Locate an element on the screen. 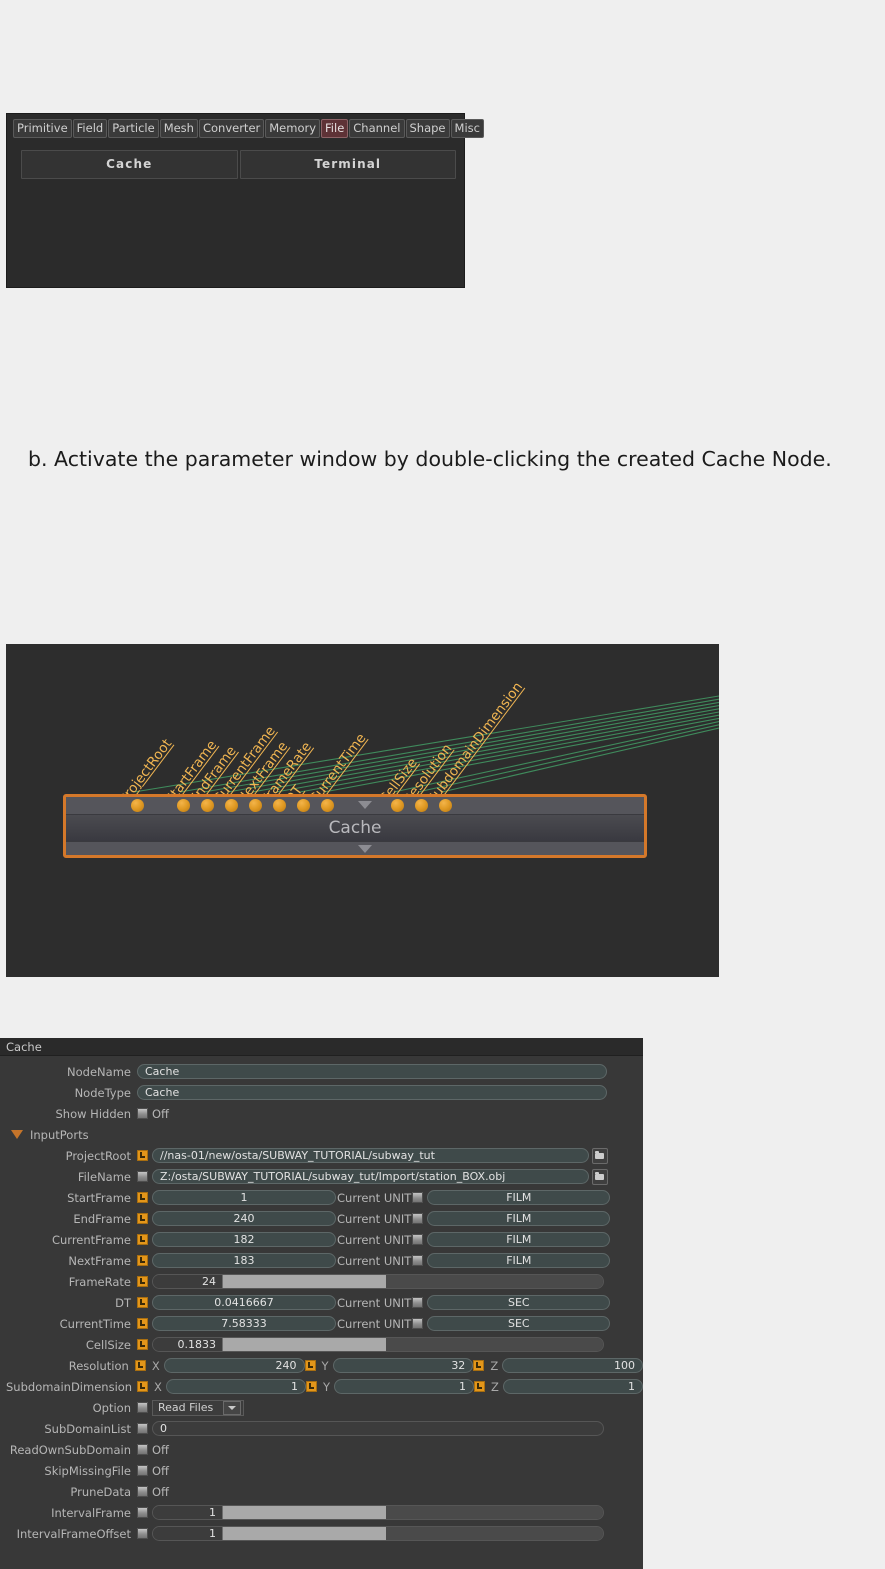 Image resolution: width=885 pixels, height=1569 pixels. axis-input-resolution-y: 32 is located at coordinates (403, 1365).